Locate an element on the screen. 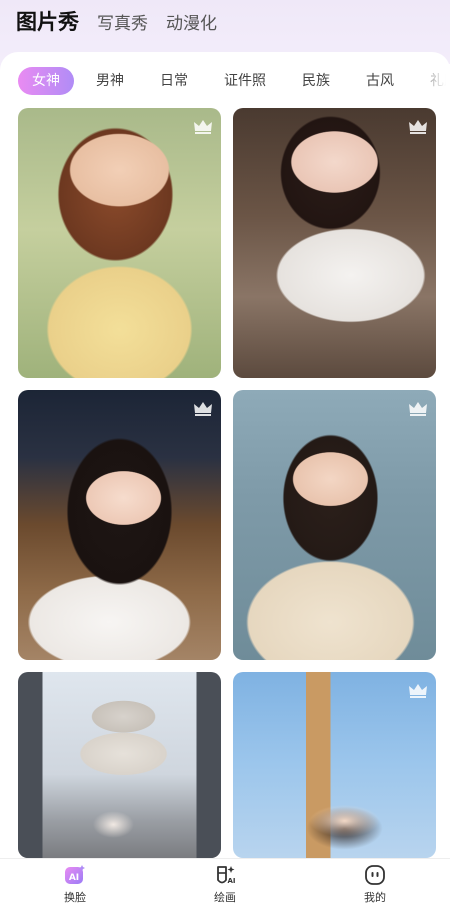 Image resolution: width=450 pixels, height=910 pixels. tab-portrait-show: 写真秀 is located at coordinates (122, 28).